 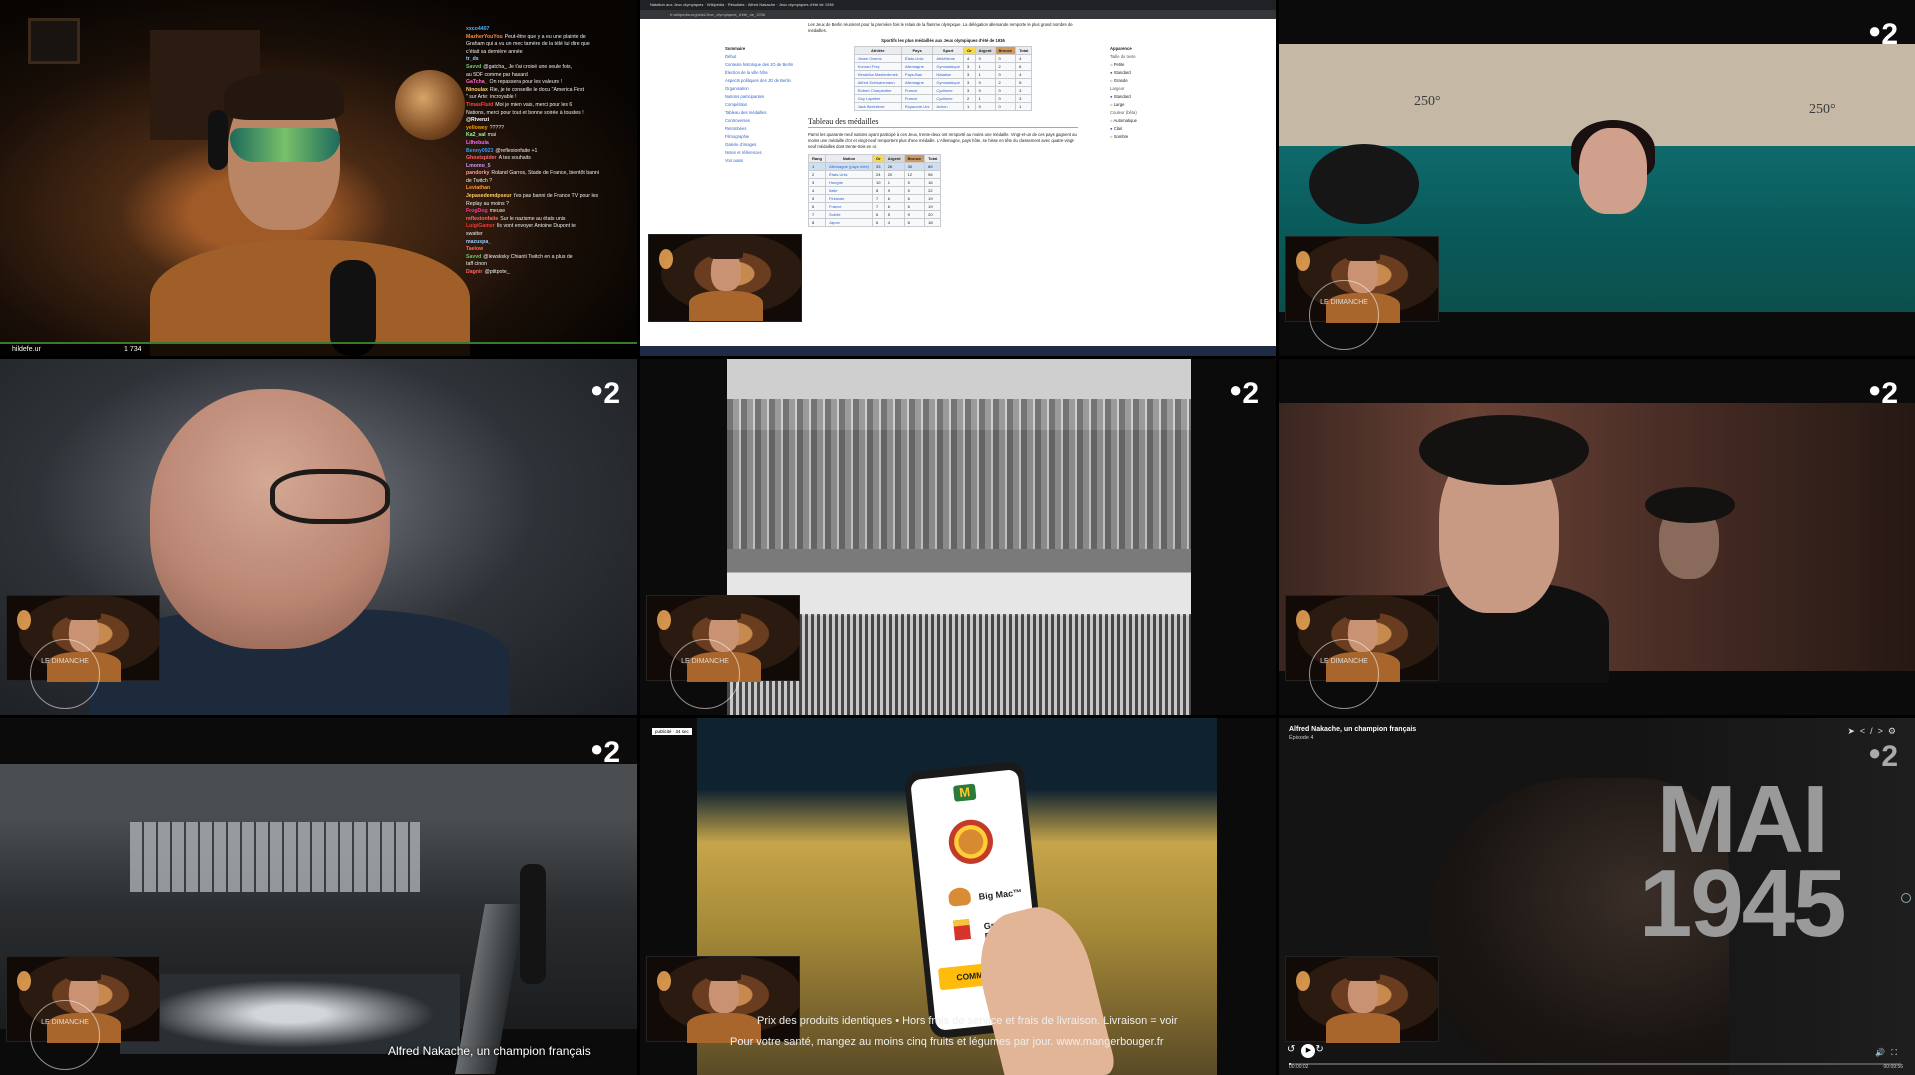 I want to click on toc-item: Organisation, so click(x=760, y=89).